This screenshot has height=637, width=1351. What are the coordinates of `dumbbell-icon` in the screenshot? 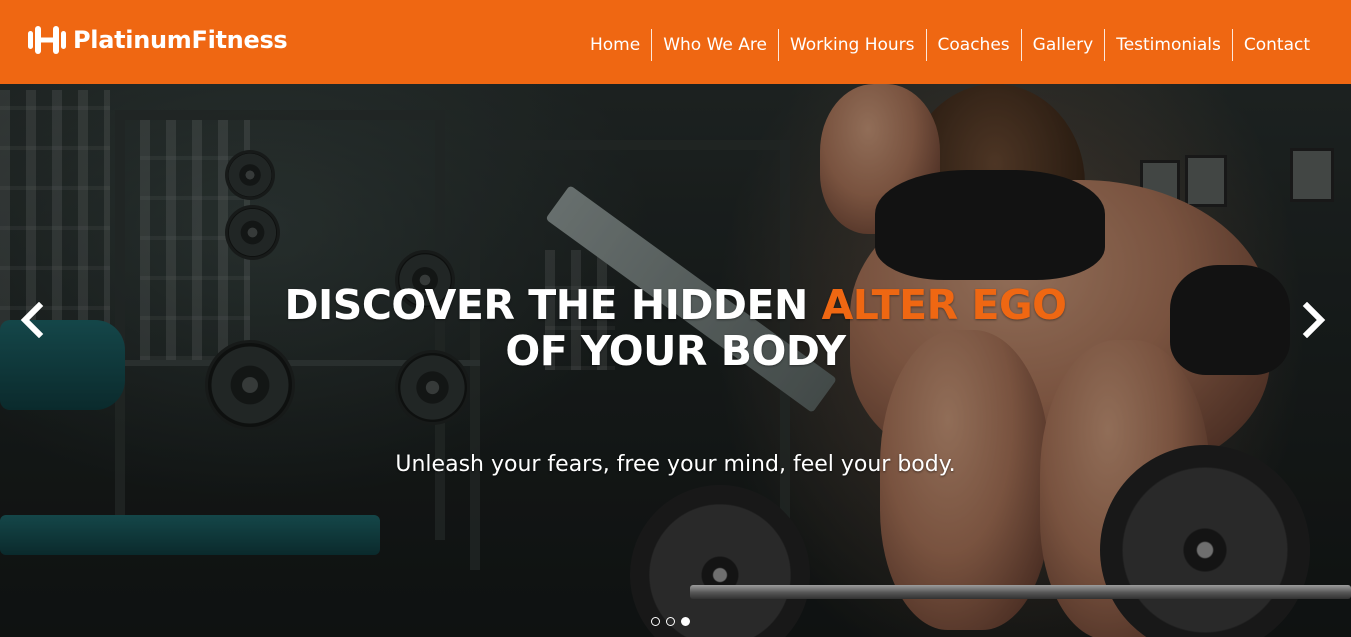 It's located at (47, 40).